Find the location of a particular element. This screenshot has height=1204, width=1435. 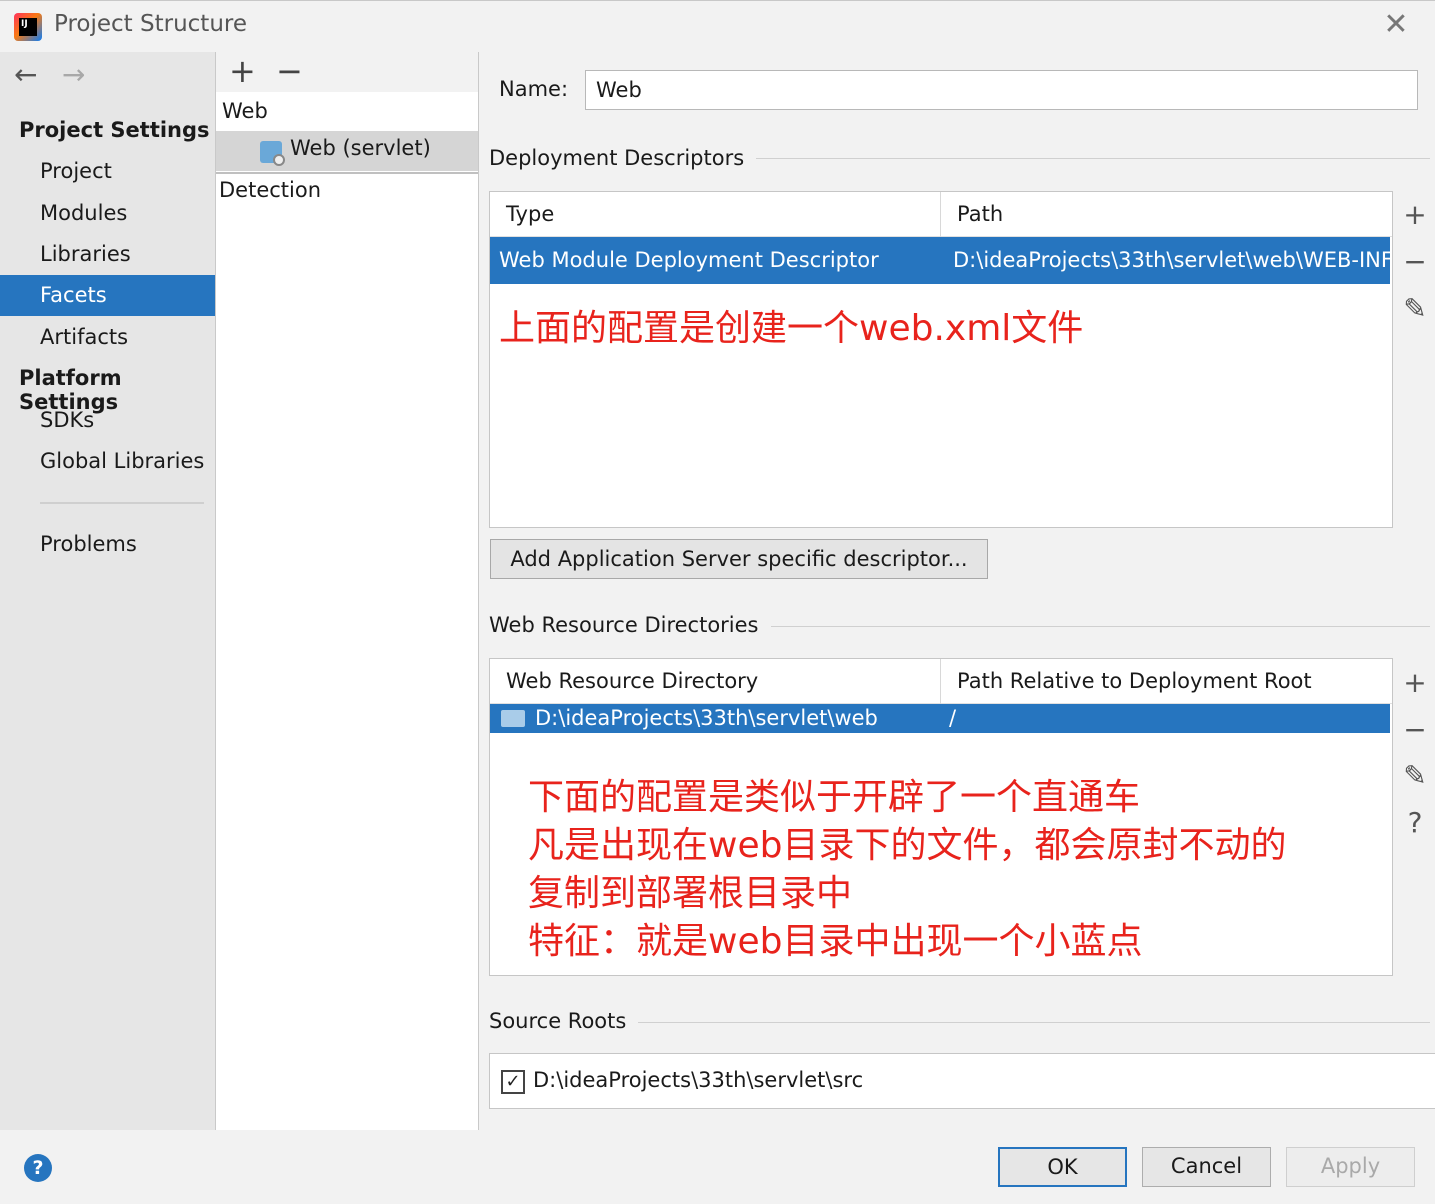

relative-path-cell: / is located at coordinates (953, 718).